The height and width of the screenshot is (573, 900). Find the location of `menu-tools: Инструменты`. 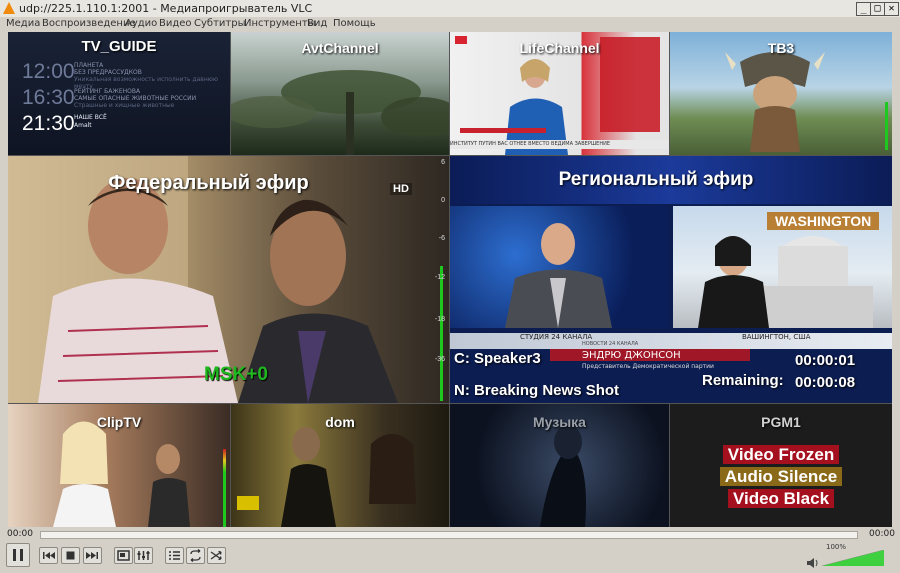

menu-tools: Инструменты is located at coordinates (280, 23).